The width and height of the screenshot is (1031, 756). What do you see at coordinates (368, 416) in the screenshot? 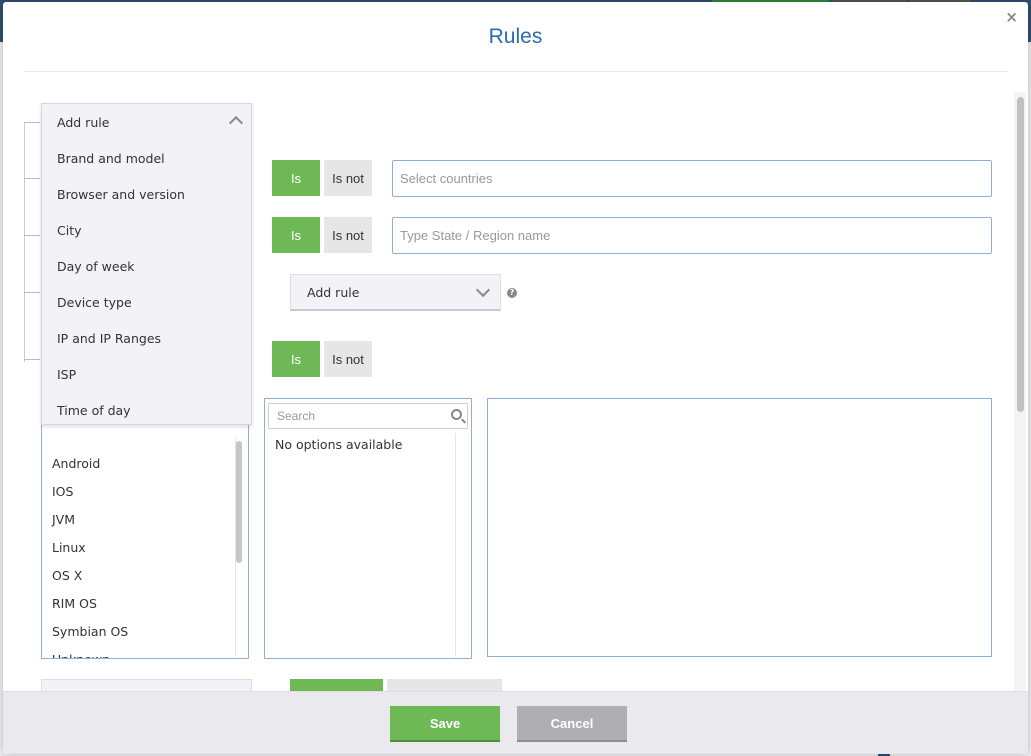
I see `search-input: Search` at bounding box center [368, 416].